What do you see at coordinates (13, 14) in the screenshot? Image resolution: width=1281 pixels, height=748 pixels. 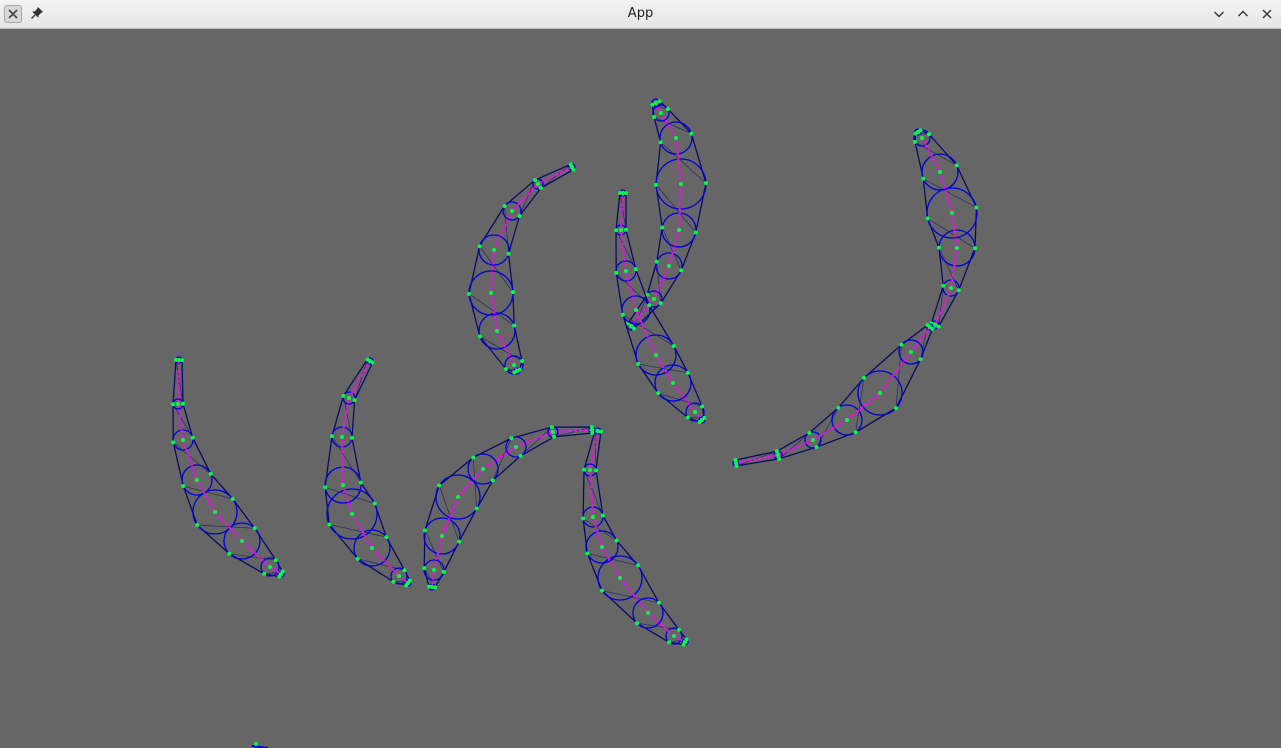 I see `app-menu-button` at bounding box center [13, 14].